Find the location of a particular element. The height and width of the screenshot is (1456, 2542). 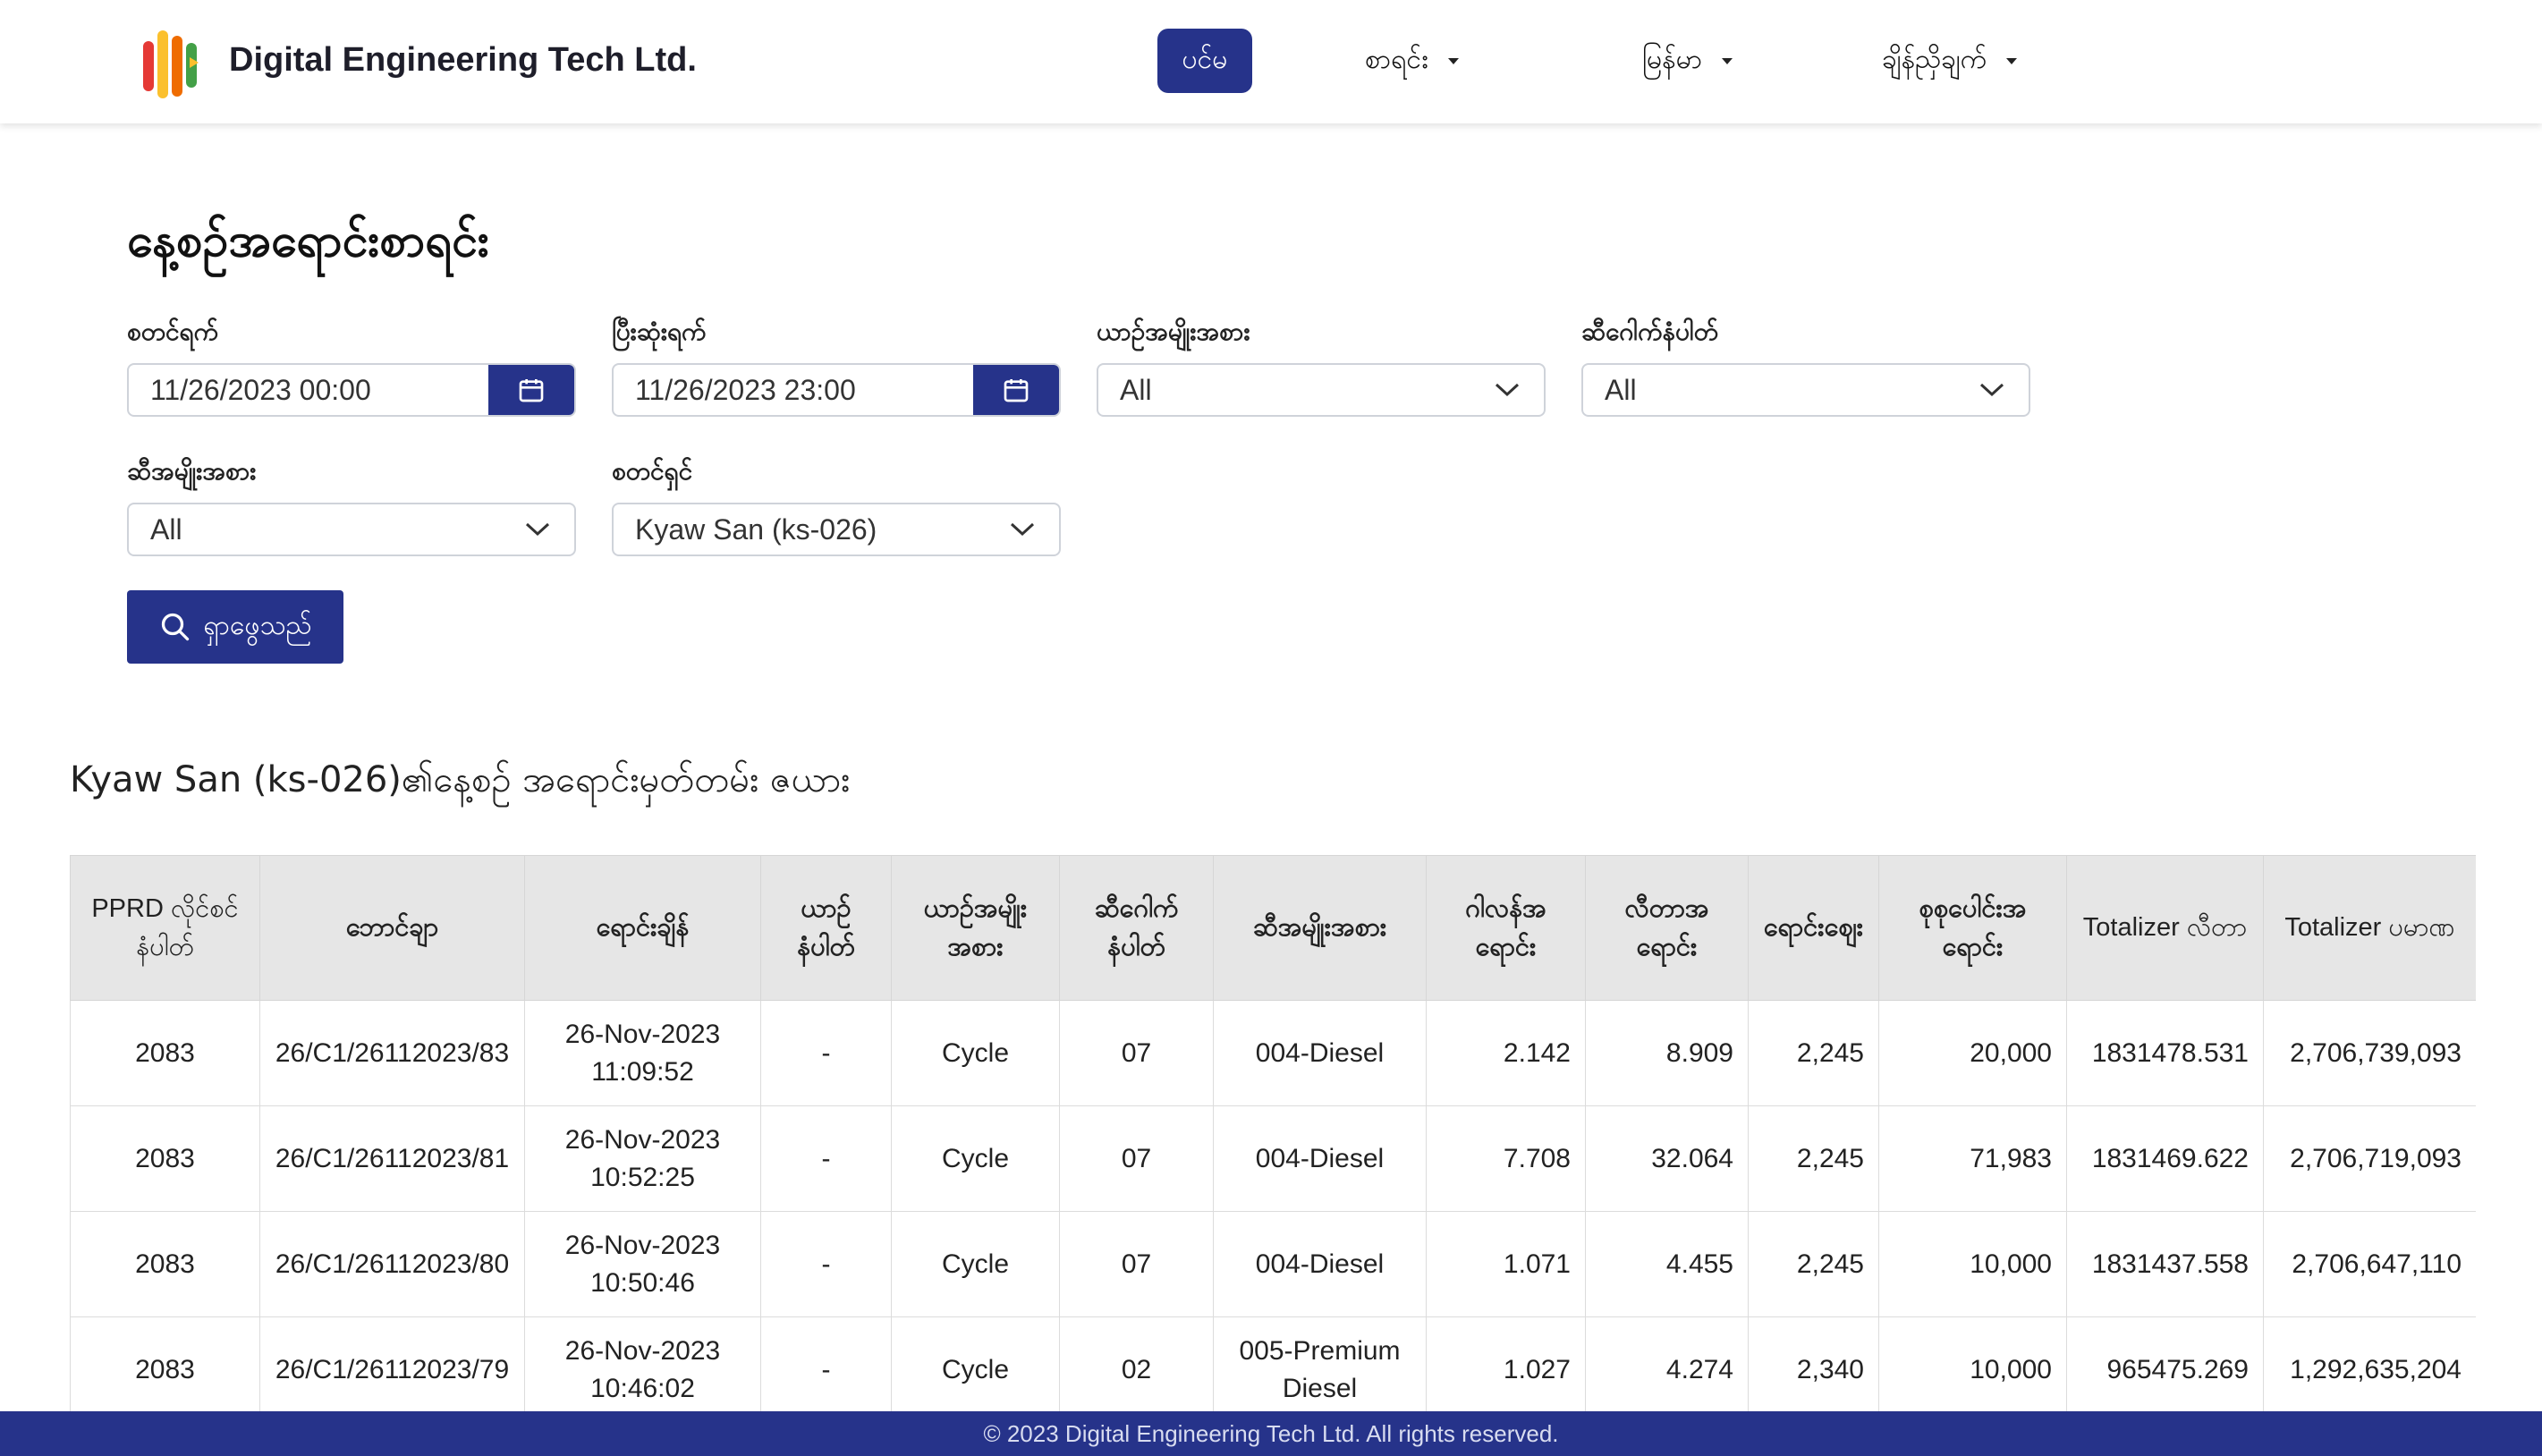

fuel-type-label: ဆီအမျိုးအစား is located at coordinates (192, 471).